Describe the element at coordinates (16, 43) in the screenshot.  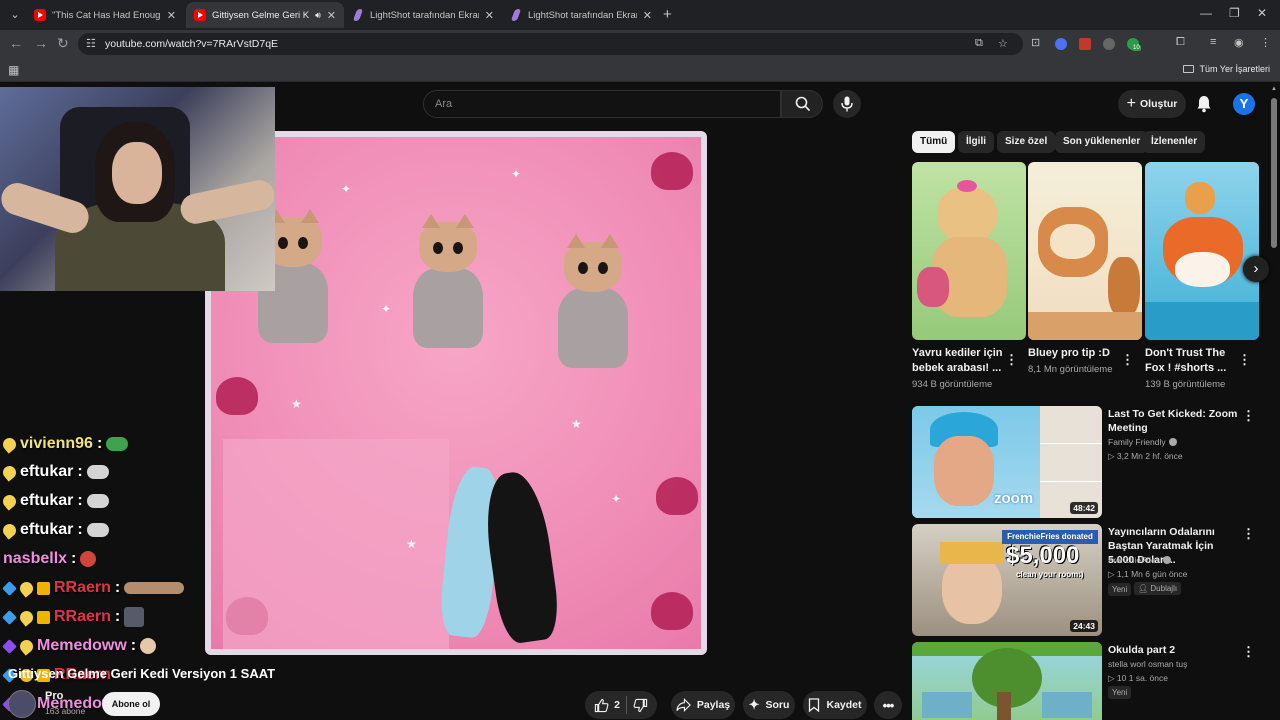
I see `back-icon: ←` at that location.